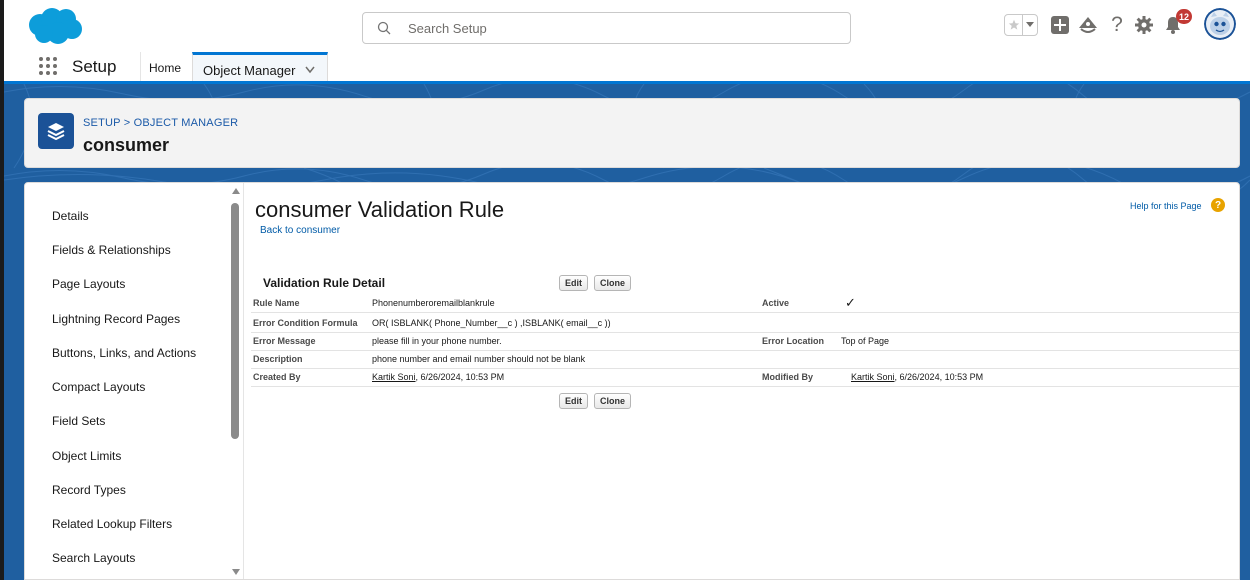  Describe the element at coordinates (236, 572) in the screenshot. I see `scroll-down-arrow-icon` at that location.